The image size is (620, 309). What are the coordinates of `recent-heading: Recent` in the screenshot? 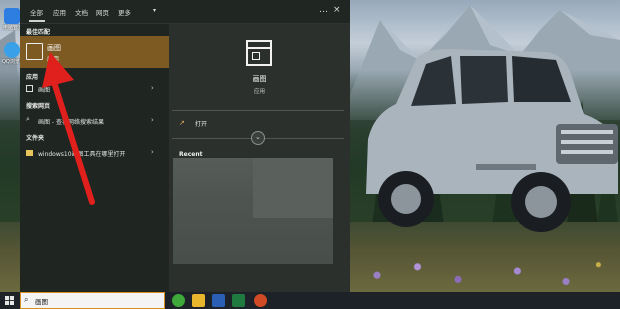 It's located at (191, 154).